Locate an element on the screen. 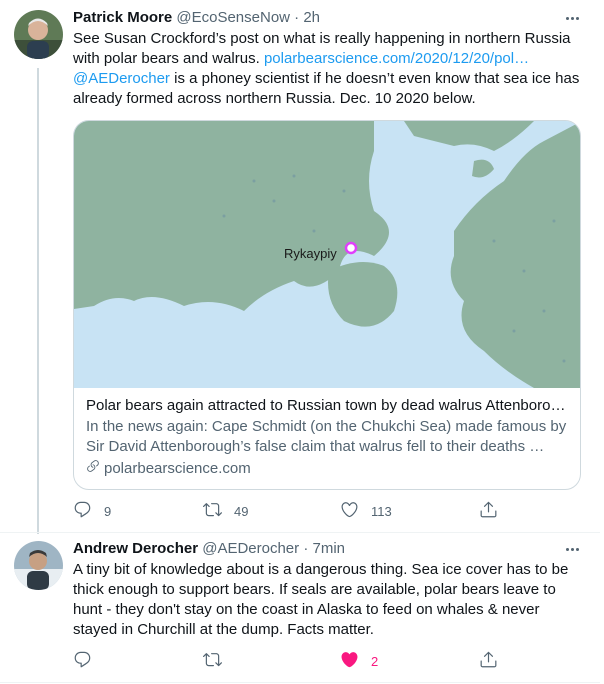 The height and width of the screenshot is (684, 604). retweet-button: 49 is located at coordinates (225, 511).